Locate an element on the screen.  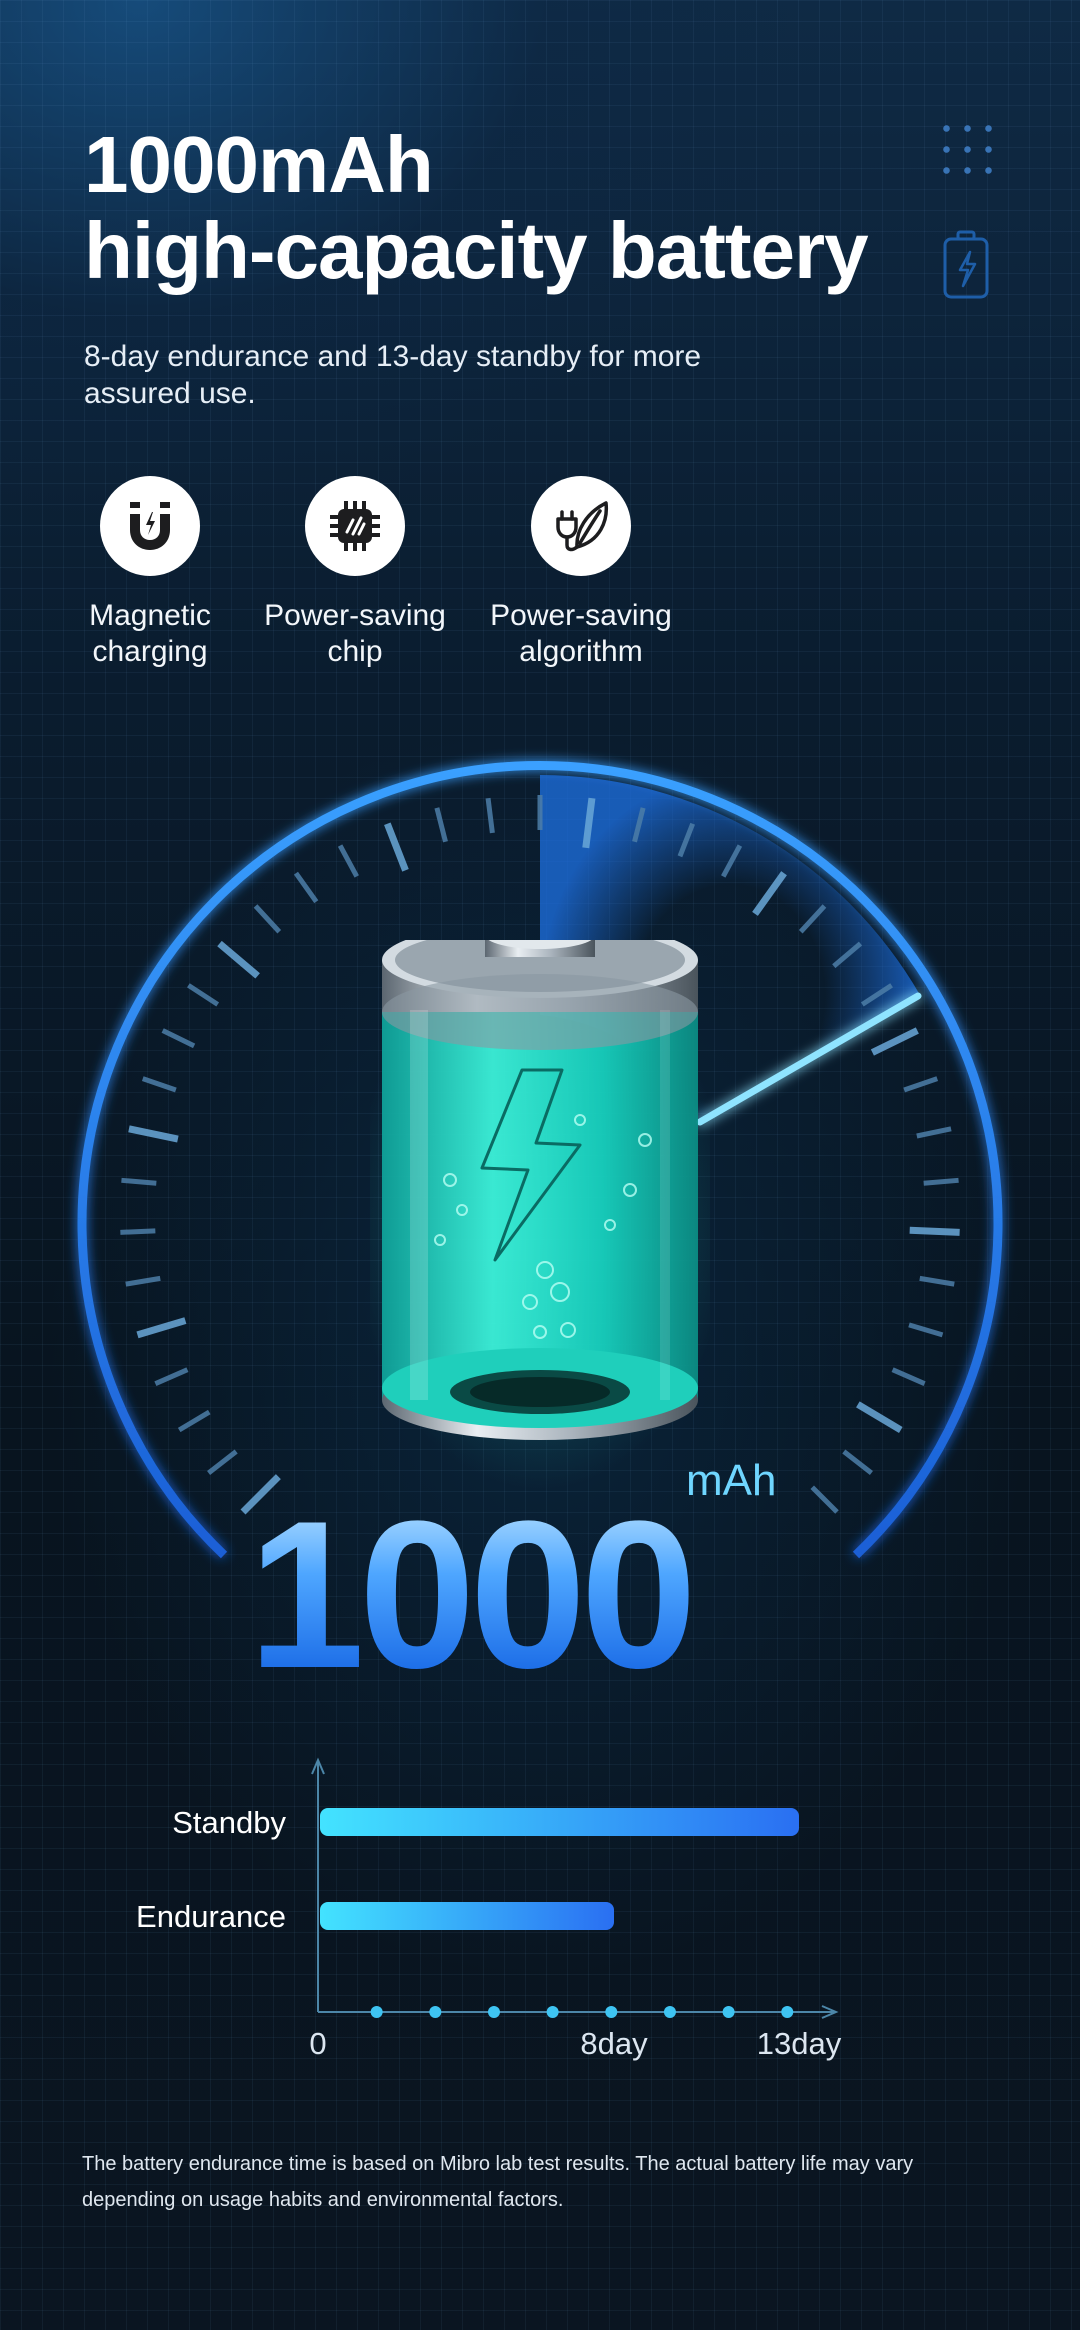
category-label: Standby is located at coordinates (229, 1822).